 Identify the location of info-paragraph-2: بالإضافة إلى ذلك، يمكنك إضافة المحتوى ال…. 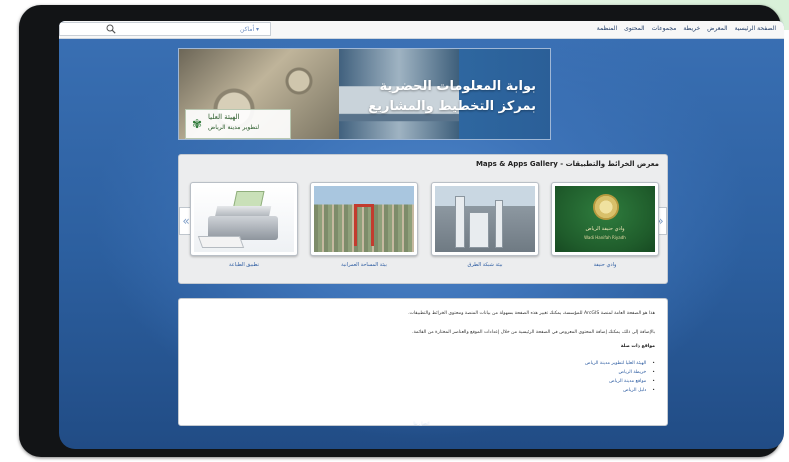
(533, 332).